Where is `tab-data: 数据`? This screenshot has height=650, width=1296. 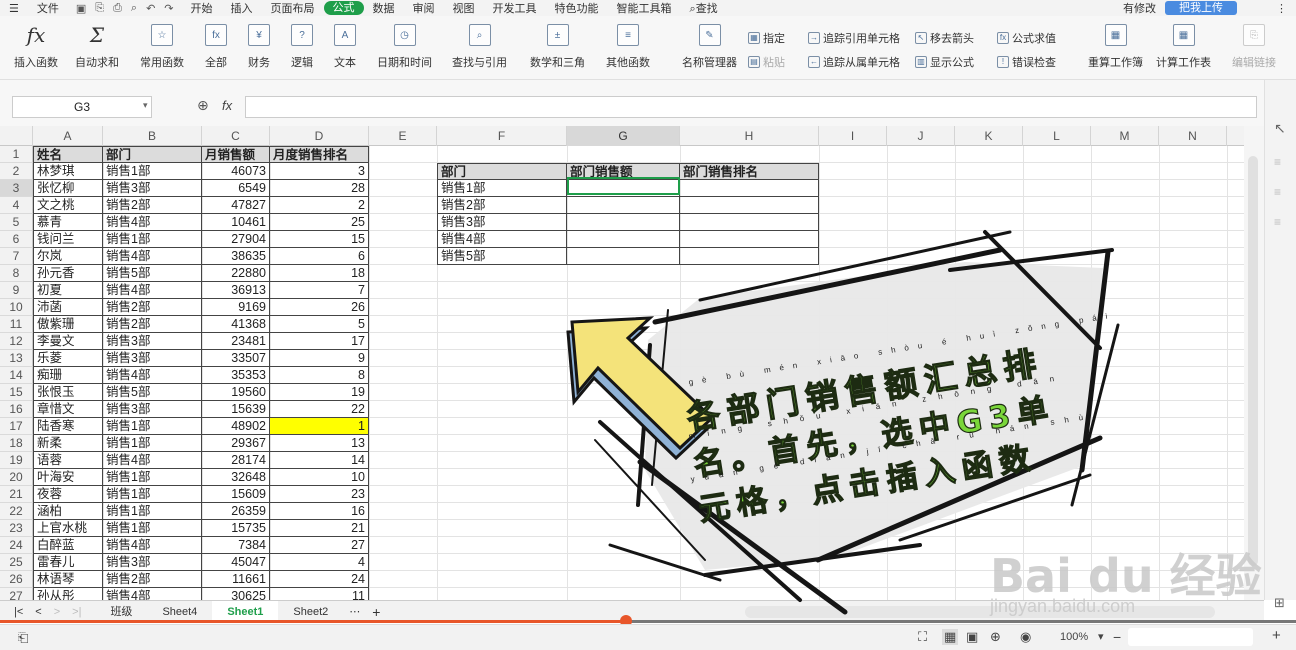
tab-data: 数据 is located at coordinates (384, 8).